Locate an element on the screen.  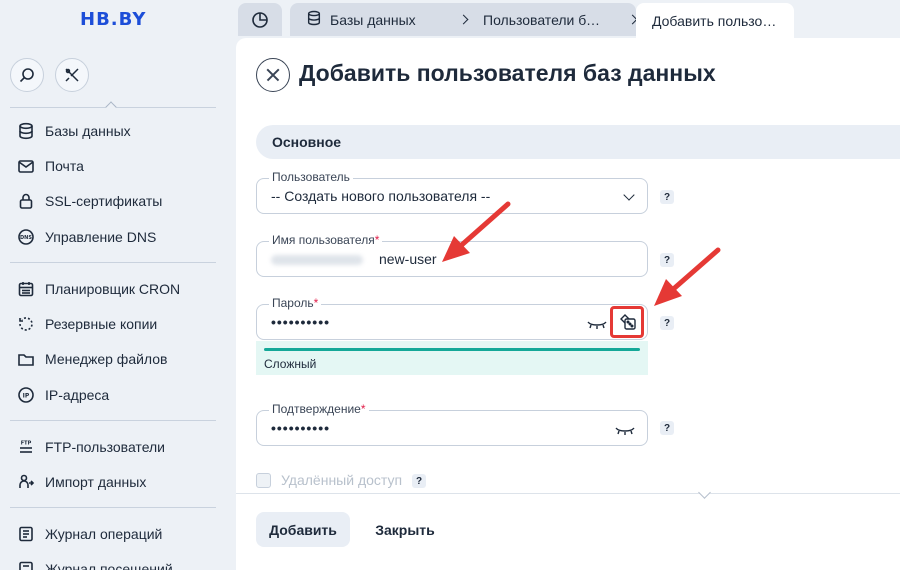
svg-text: IP is located at coordinates (26, 395).